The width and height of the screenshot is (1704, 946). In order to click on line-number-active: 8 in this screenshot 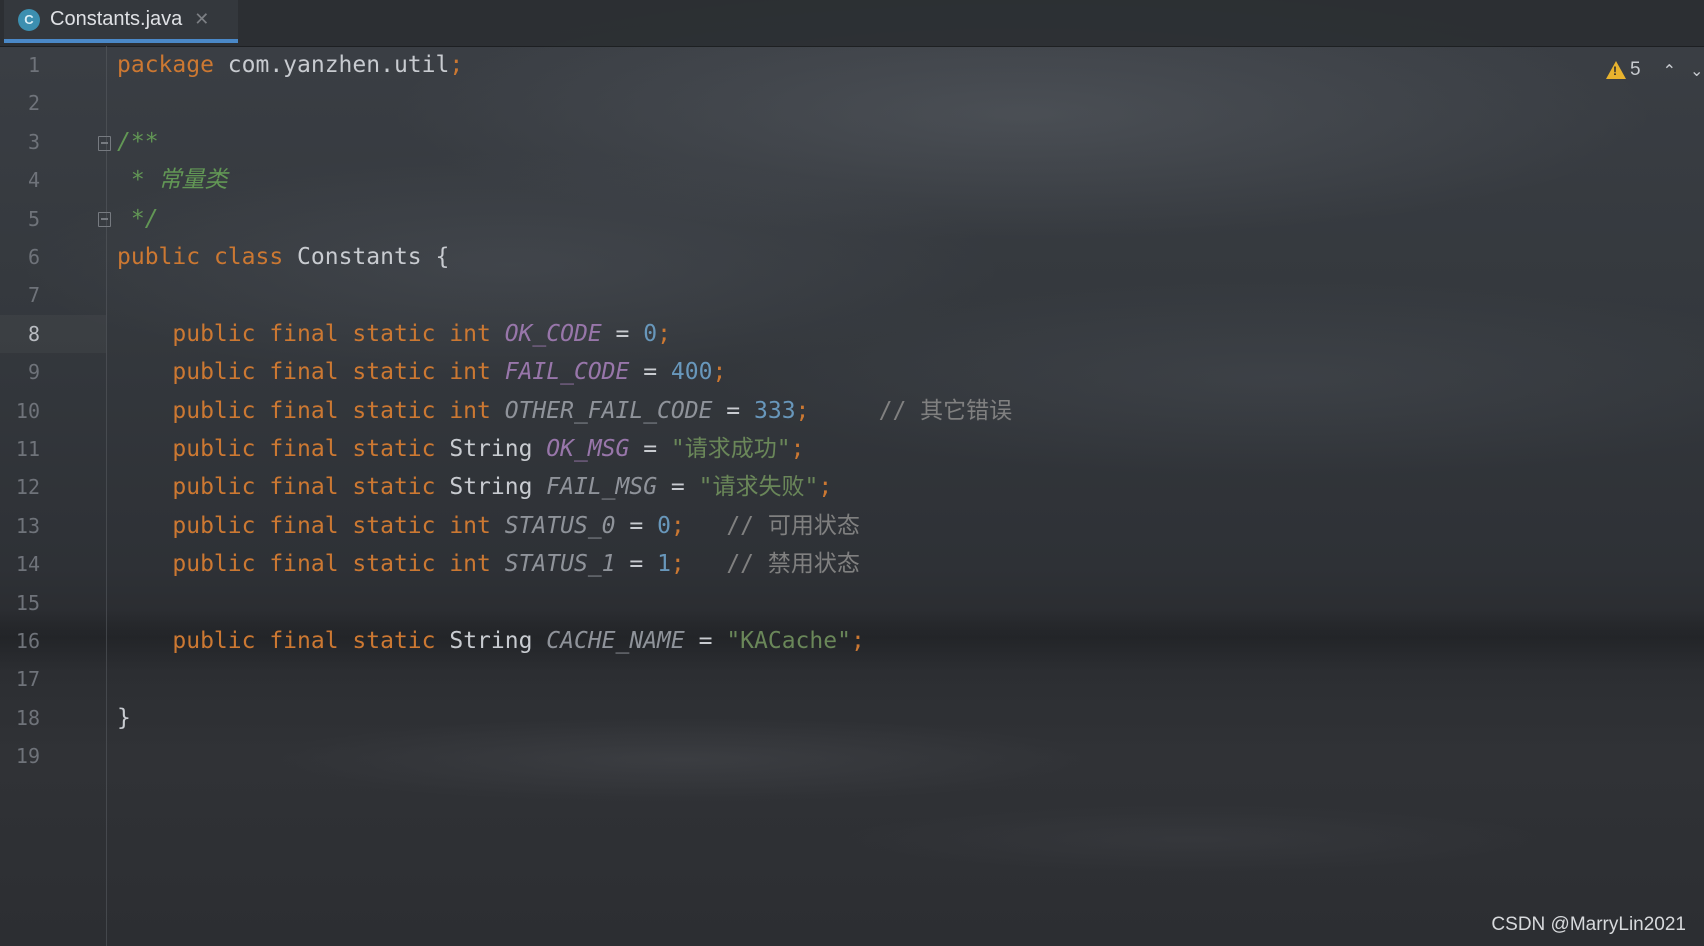, I will do `click(33, 333)`.